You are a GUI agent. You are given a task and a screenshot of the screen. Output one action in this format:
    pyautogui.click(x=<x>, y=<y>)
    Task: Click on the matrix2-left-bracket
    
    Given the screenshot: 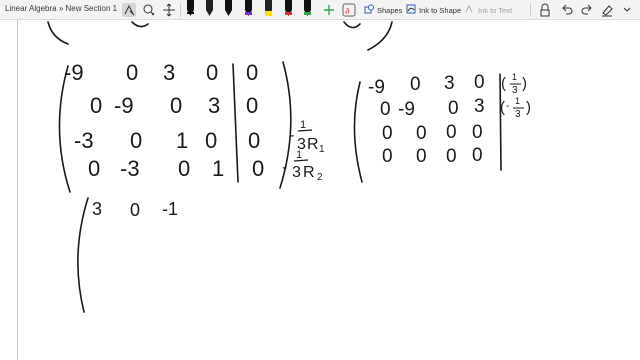 What is the action you would take?
    pyautogui.click(x=358, y=132)
    